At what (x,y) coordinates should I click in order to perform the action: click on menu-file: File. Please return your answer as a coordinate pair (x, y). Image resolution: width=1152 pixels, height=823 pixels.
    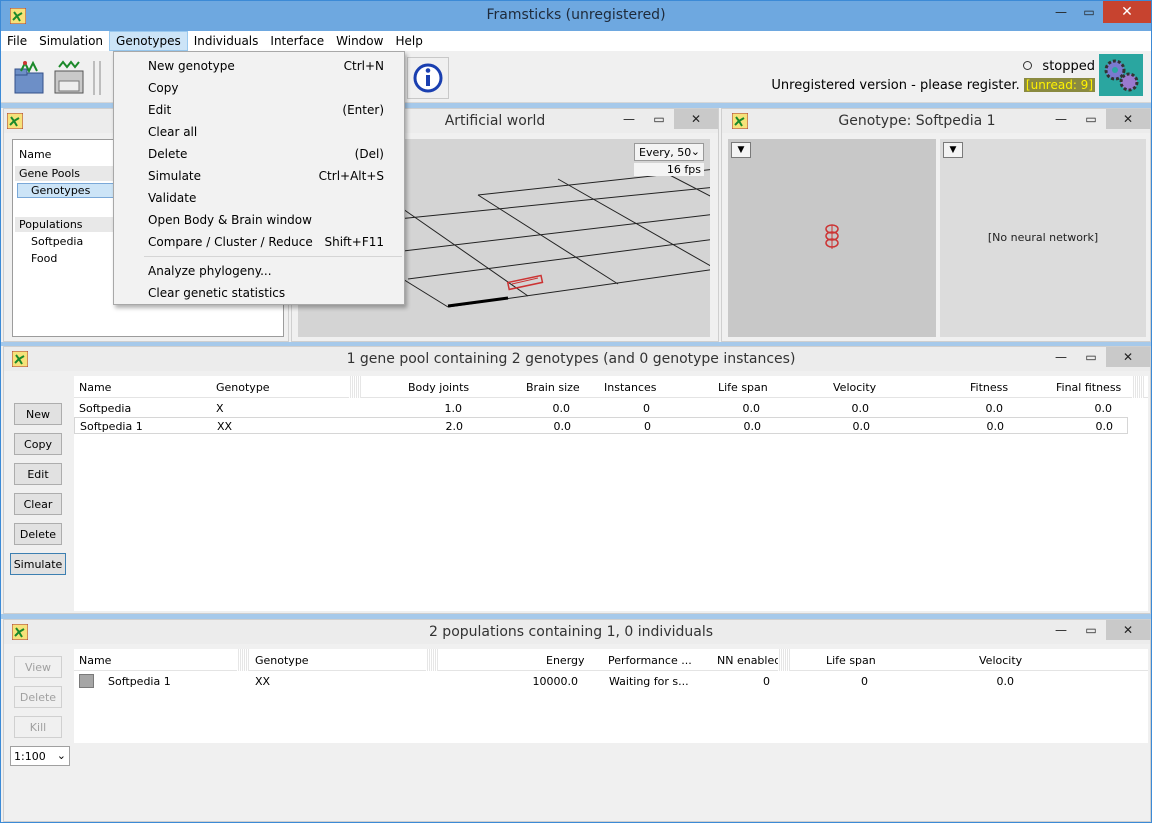
    Looking at the image, I should click on (17, 41).